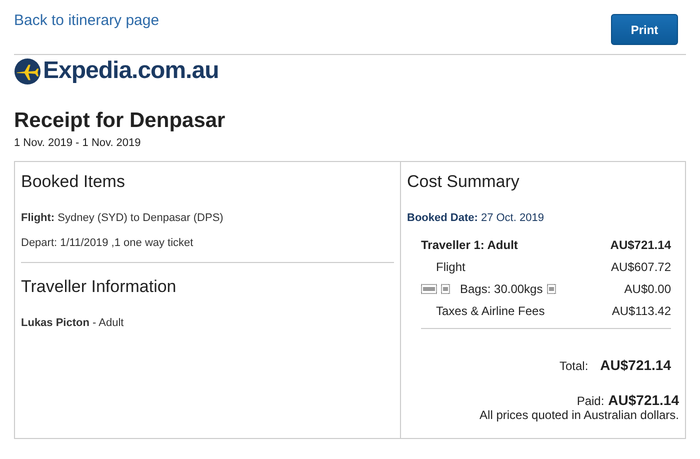  Describe the element at coordinates (476, 218) in the screenshot. I see `booked-date: Booked Date: 27 Oct. 2019` at that location.